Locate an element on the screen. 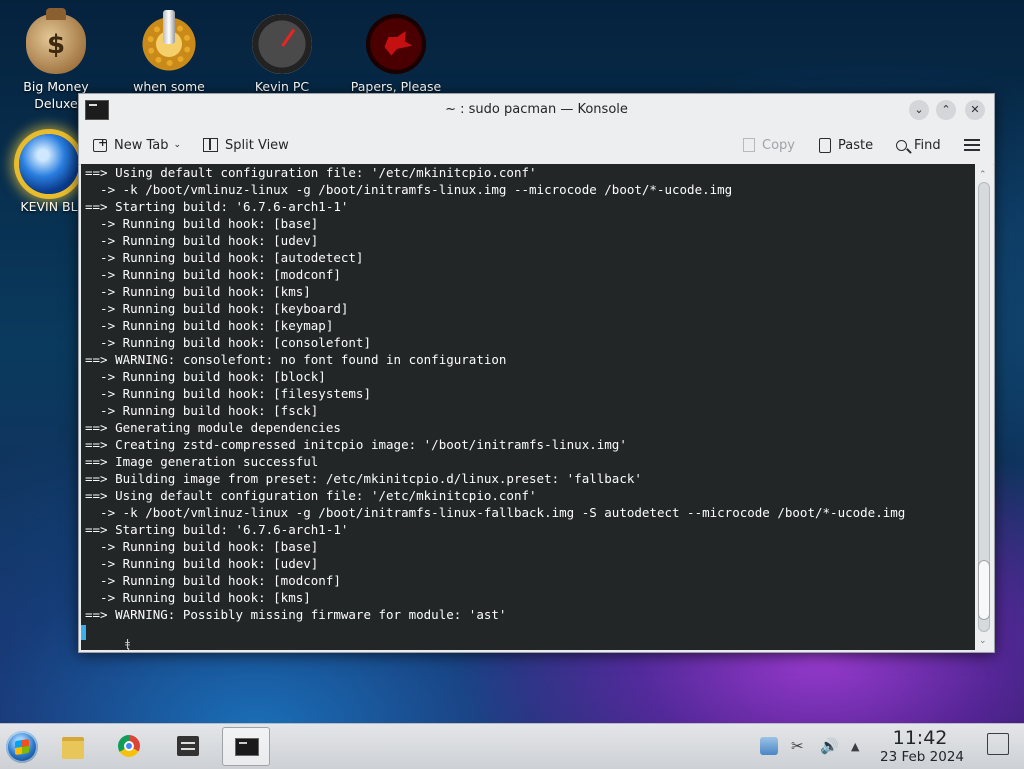 The height and width of the screenshot is (769, 1024). terminal-cursor is located at coordinates (83, 632).